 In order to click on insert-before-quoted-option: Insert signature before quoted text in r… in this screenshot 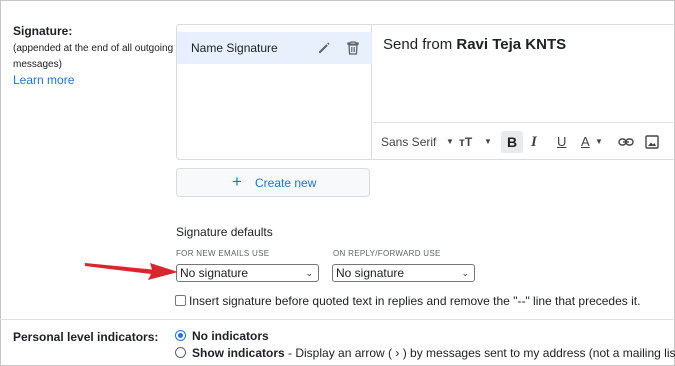, I will do `click(407, 301)`.